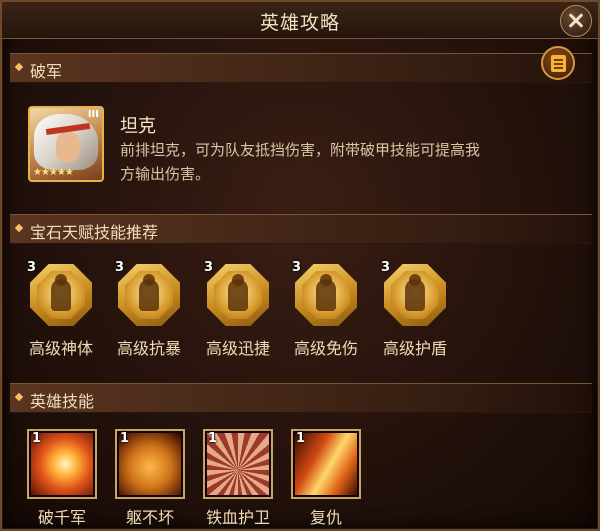 This screenshot has height=531, width=600. I want to click on hero-portrait: III ★★★★★, so click(66, 144).